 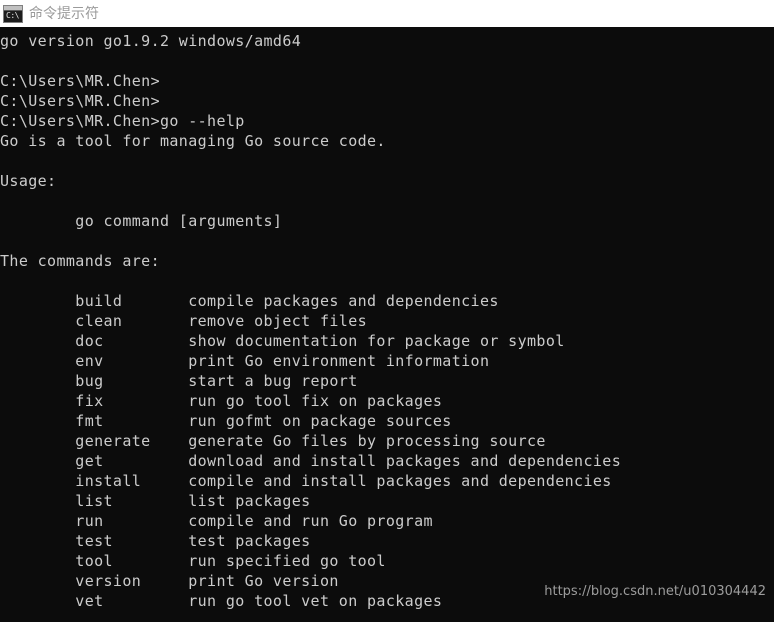 I want to click on command-prompt-icon: C:\, so click(x=13, y=13).